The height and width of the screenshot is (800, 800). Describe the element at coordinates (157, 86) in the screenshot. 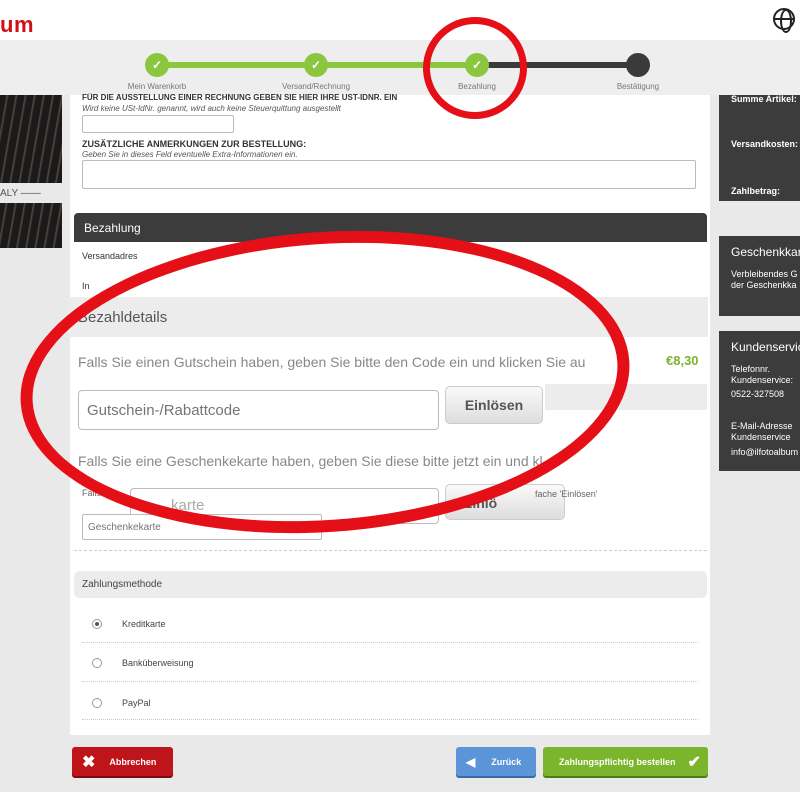

I see `step-label-cart: Mein Warenkorb` at that location.